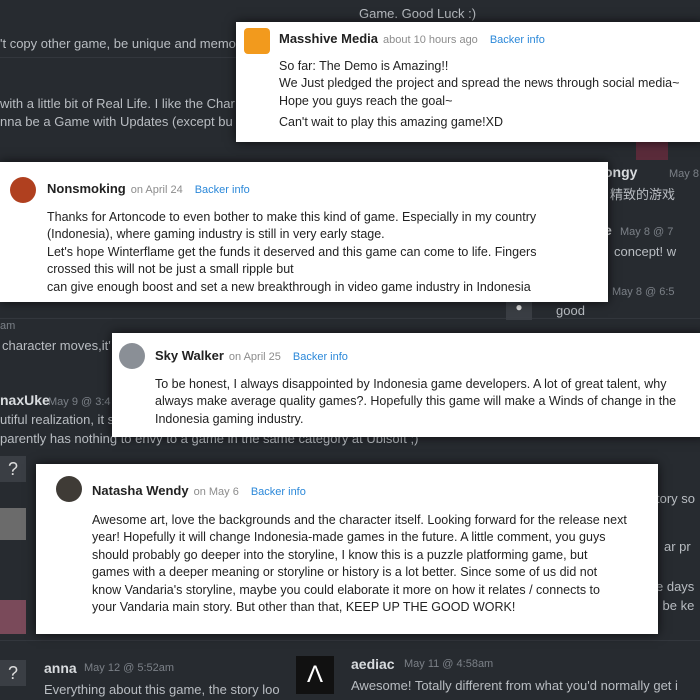 This screenshot has width=700, height=700. I want to click on bg-commenter-name: naxUke, so click(25, 400).